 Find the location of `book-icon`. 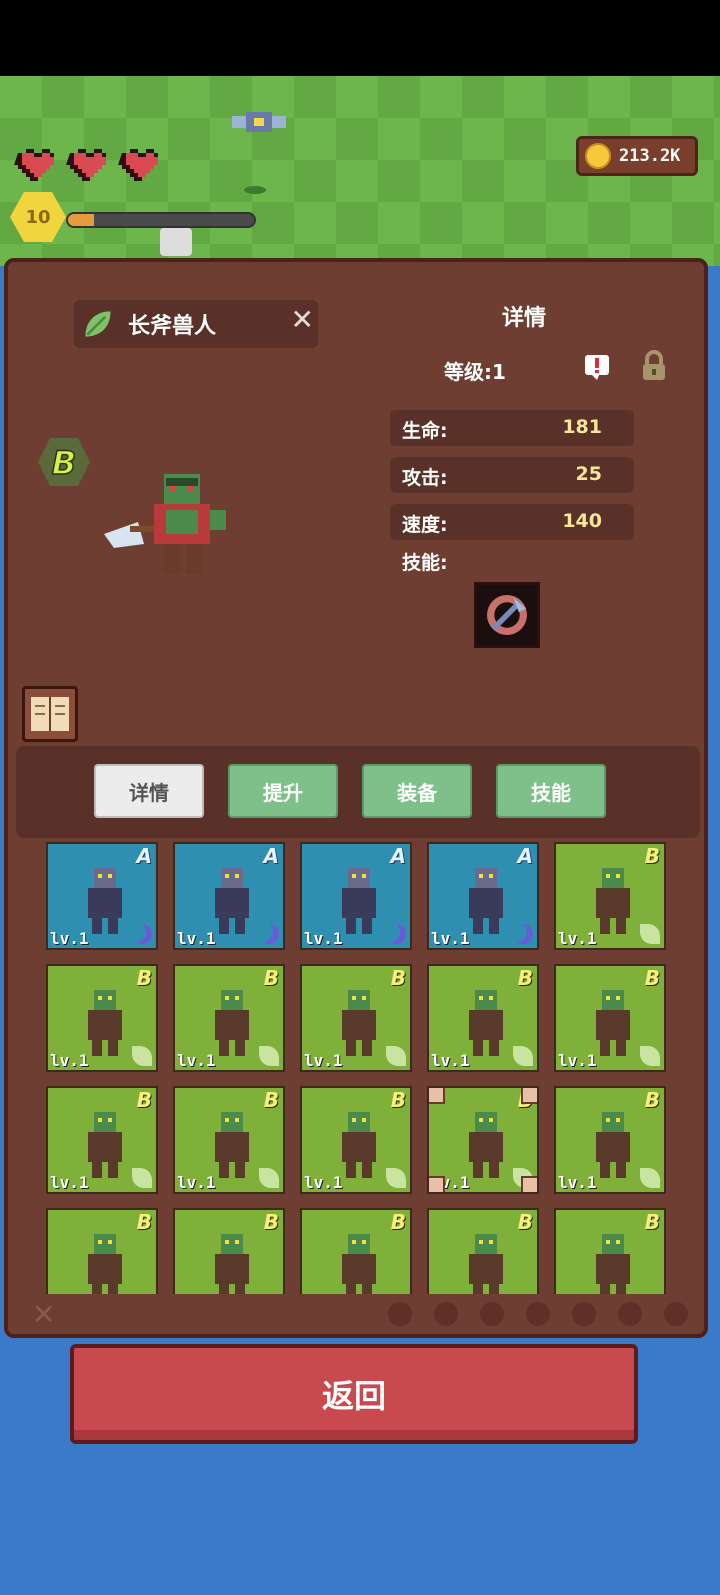

book-icon is located at coordinates (50, 714).